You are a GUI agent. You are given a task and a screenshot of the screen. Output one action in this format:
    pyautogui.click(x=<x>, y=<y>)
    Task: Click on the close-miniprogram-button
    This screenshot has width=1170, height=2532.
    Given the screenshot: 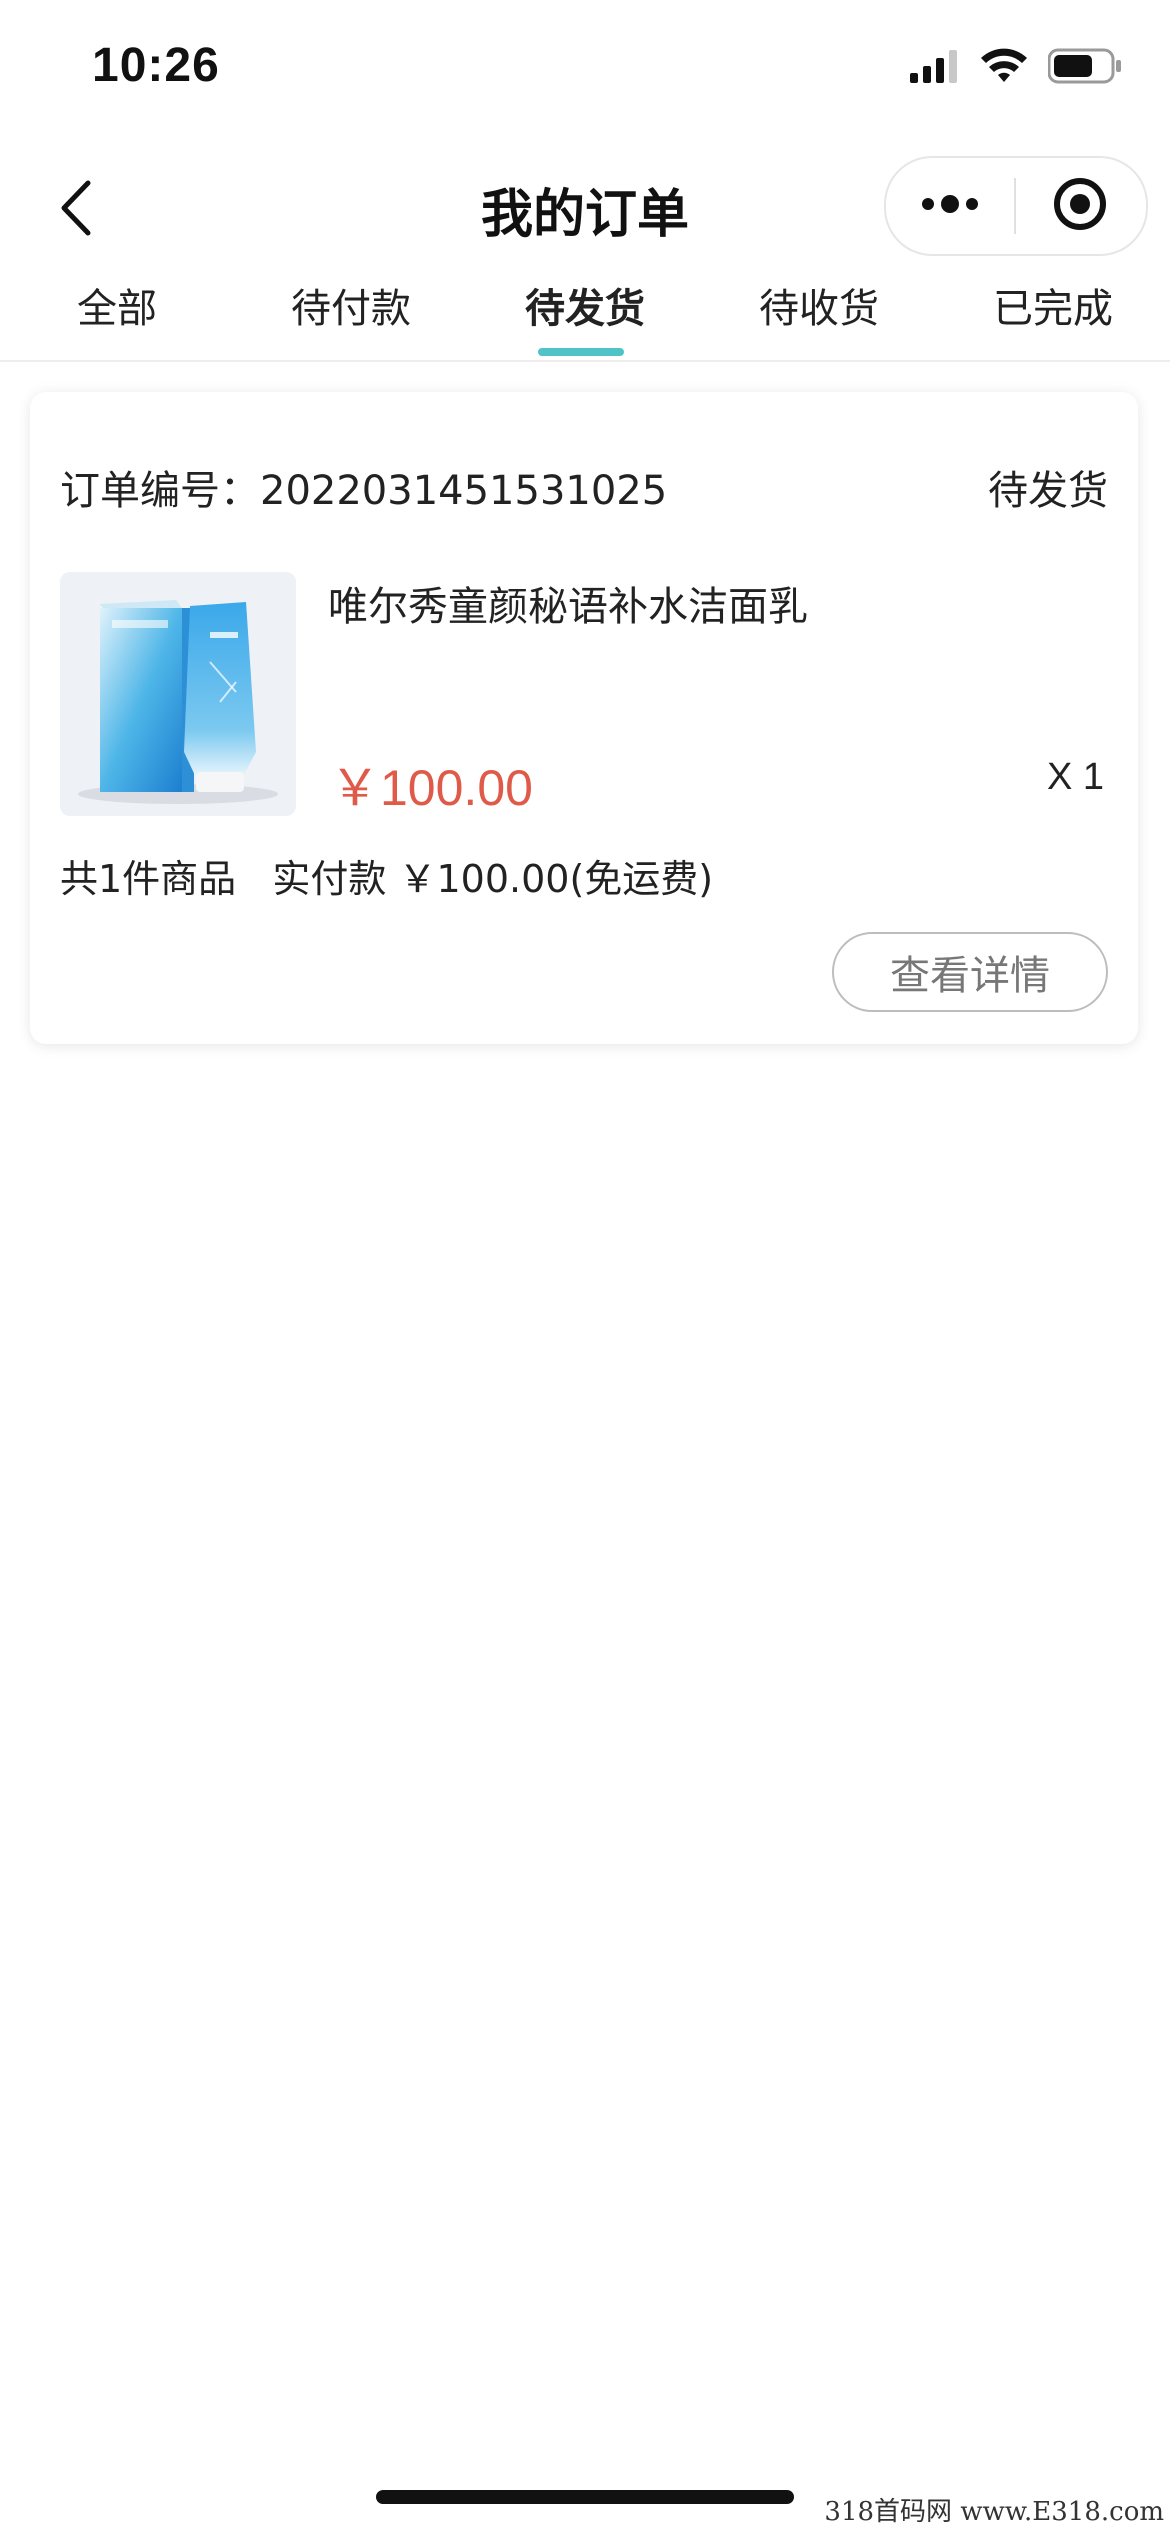 What is the action you would take?
    pyautogui.click(x=1080, y=206)
    